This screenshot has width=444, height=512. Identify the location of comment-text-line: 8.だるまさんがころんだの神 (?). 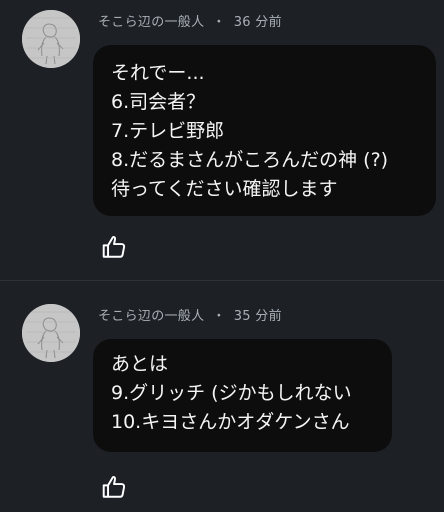
(250, 160).